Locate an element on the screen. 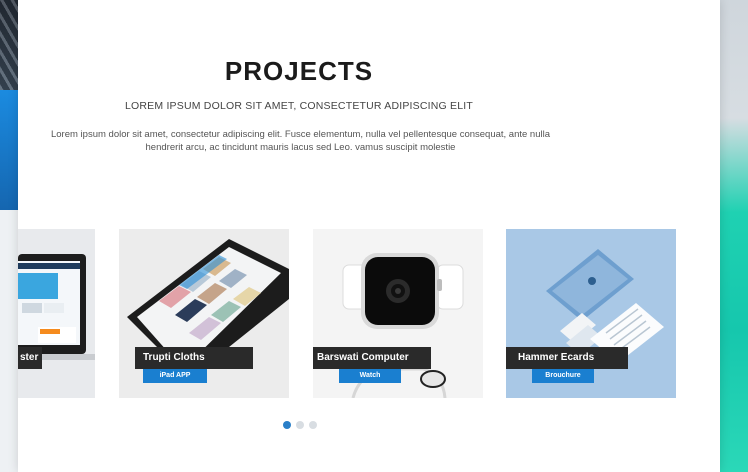  project-card-trupti-cloths: Trupti Cloths iPad APP is located at coordinates (204, 313).